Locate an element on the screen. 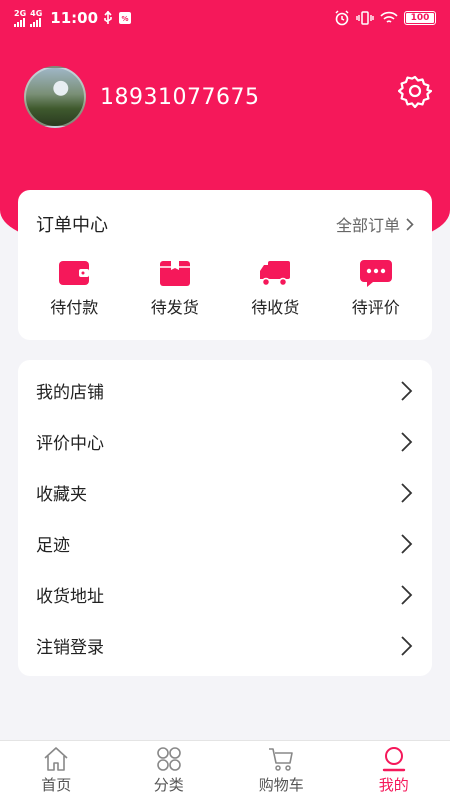 The image size is (450, 800). vibrate-icon is located at coordinates (365, 18).